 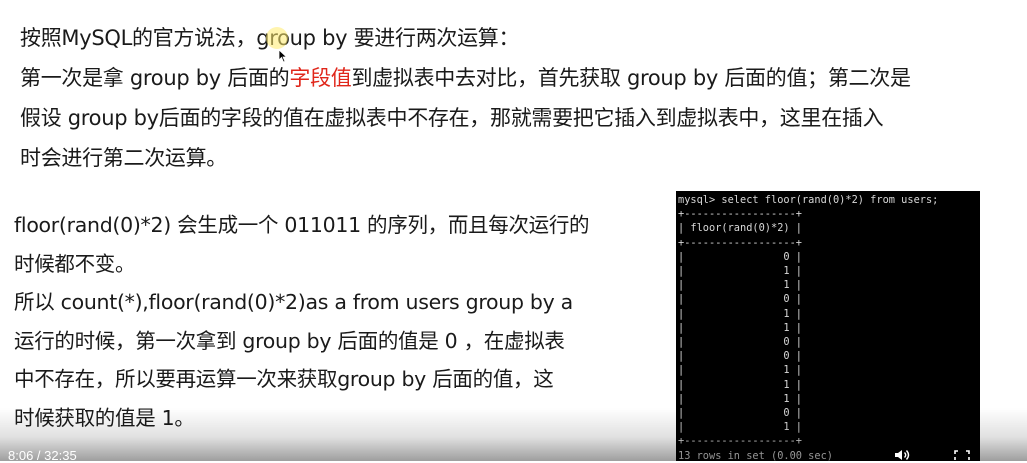 What do you see at coordinates (283, 56) in the screenshot?
I see `mouse-pointer-icon` at bounding box center [283, 56].